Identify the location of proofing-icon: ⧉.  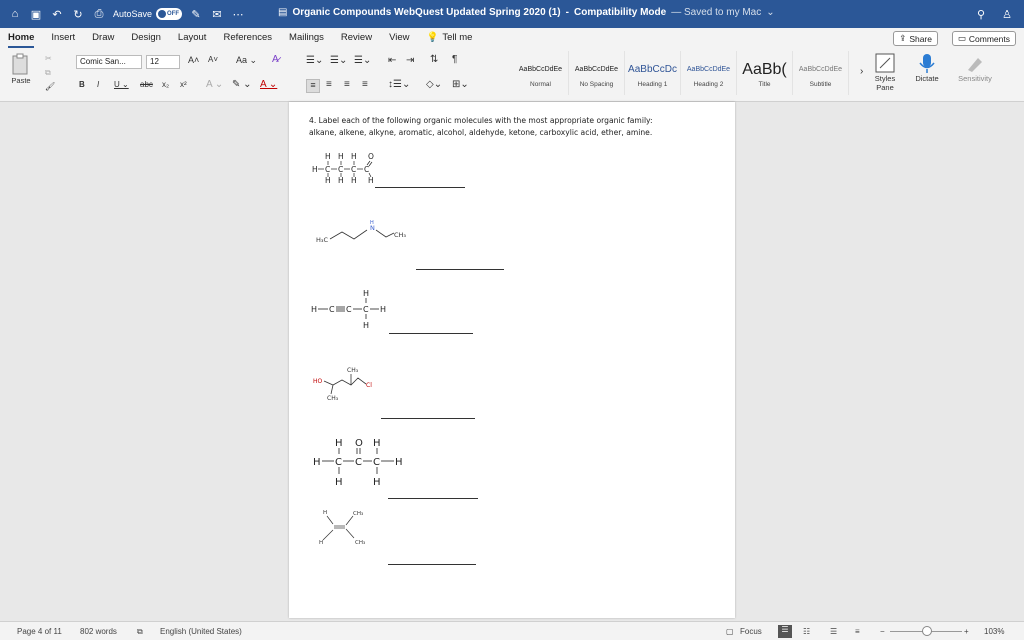
(140, 632).